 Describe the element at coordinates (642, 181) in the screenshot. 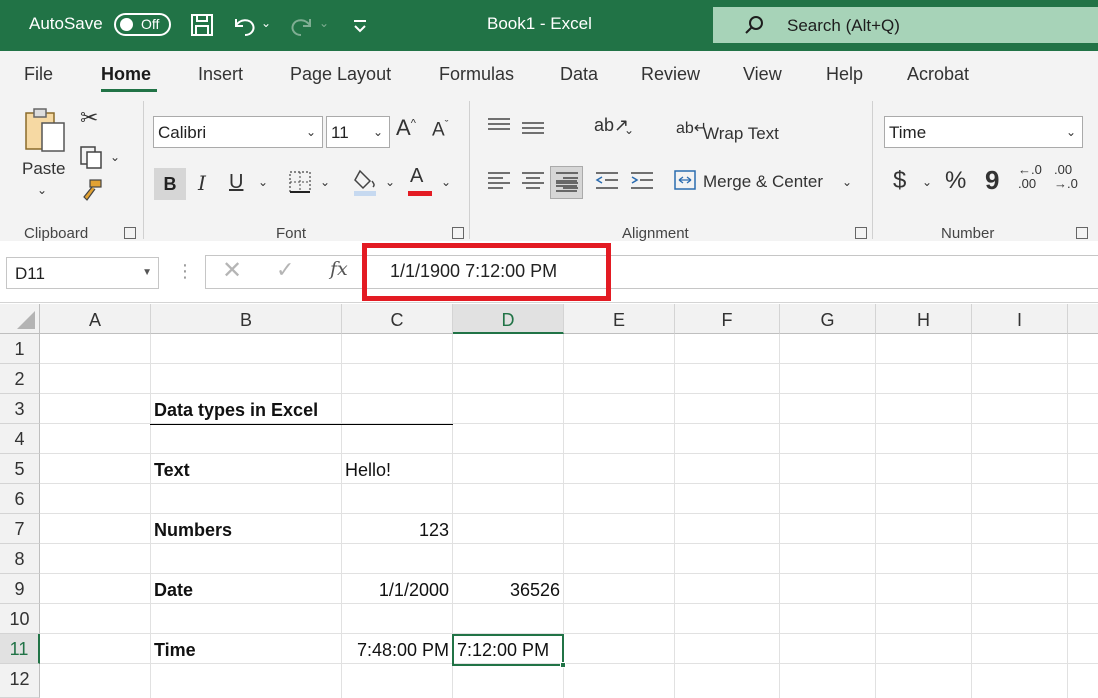

I see `increase-indent-icon` at that location.